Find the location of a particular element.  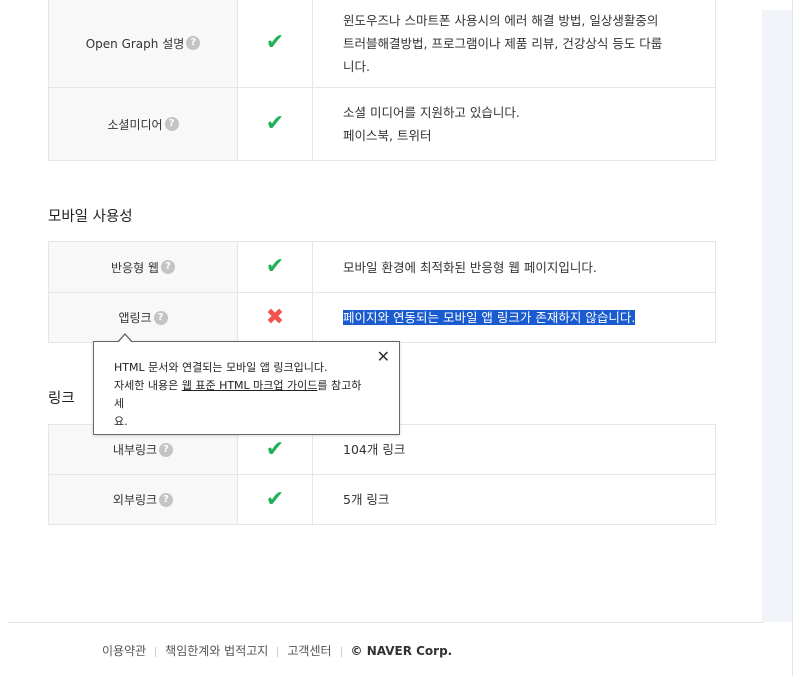

table-row: 반응형 웹? ✔ 모바일 환경에 최적화된 반응형 웹 페이지입니다. is located at coordinates (382, 267).